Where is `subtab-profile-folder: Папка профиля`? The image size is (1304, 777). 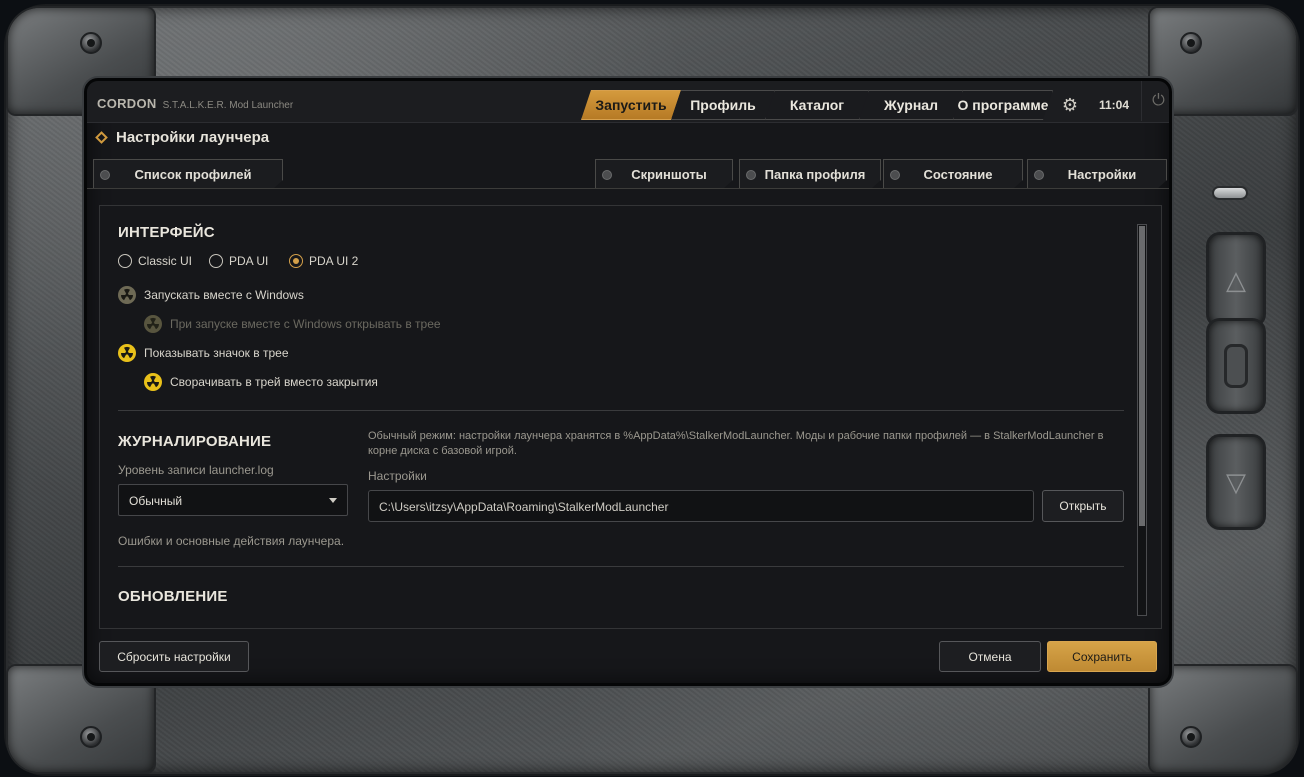 subtab-profile-folder: Папка профиля is located at coordinates (810, 174).